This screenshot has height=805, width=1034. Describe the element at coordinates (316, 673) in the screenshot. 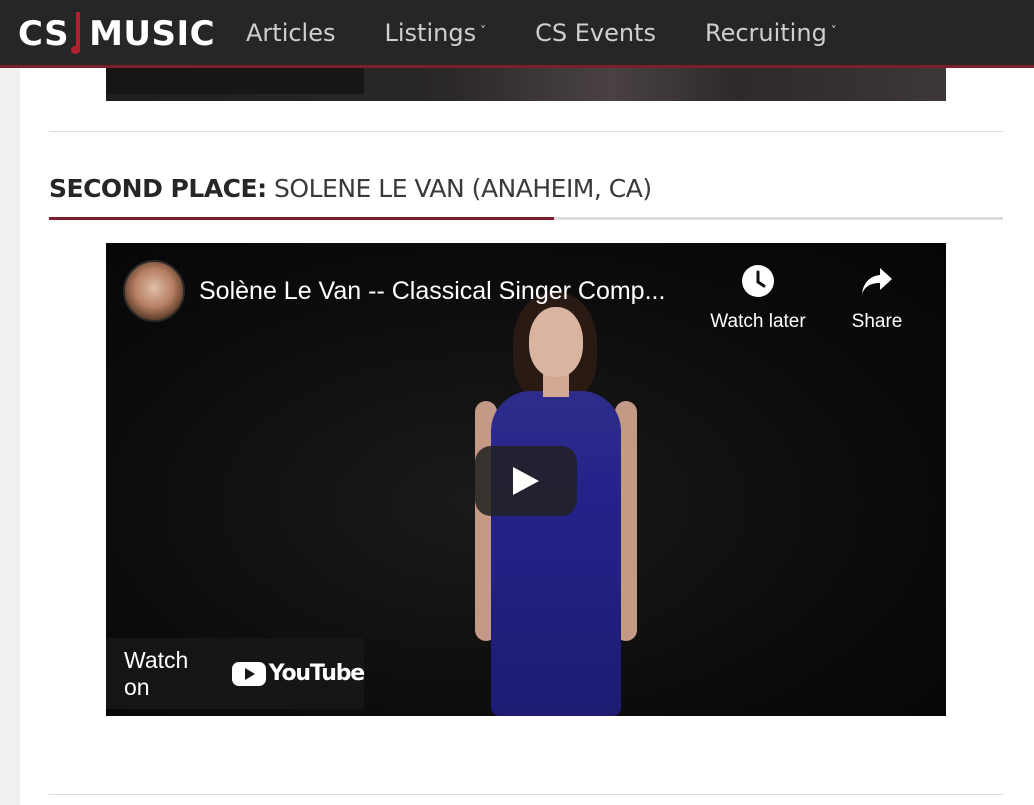

I see `youtube-wordmark: YouTube` at that location.